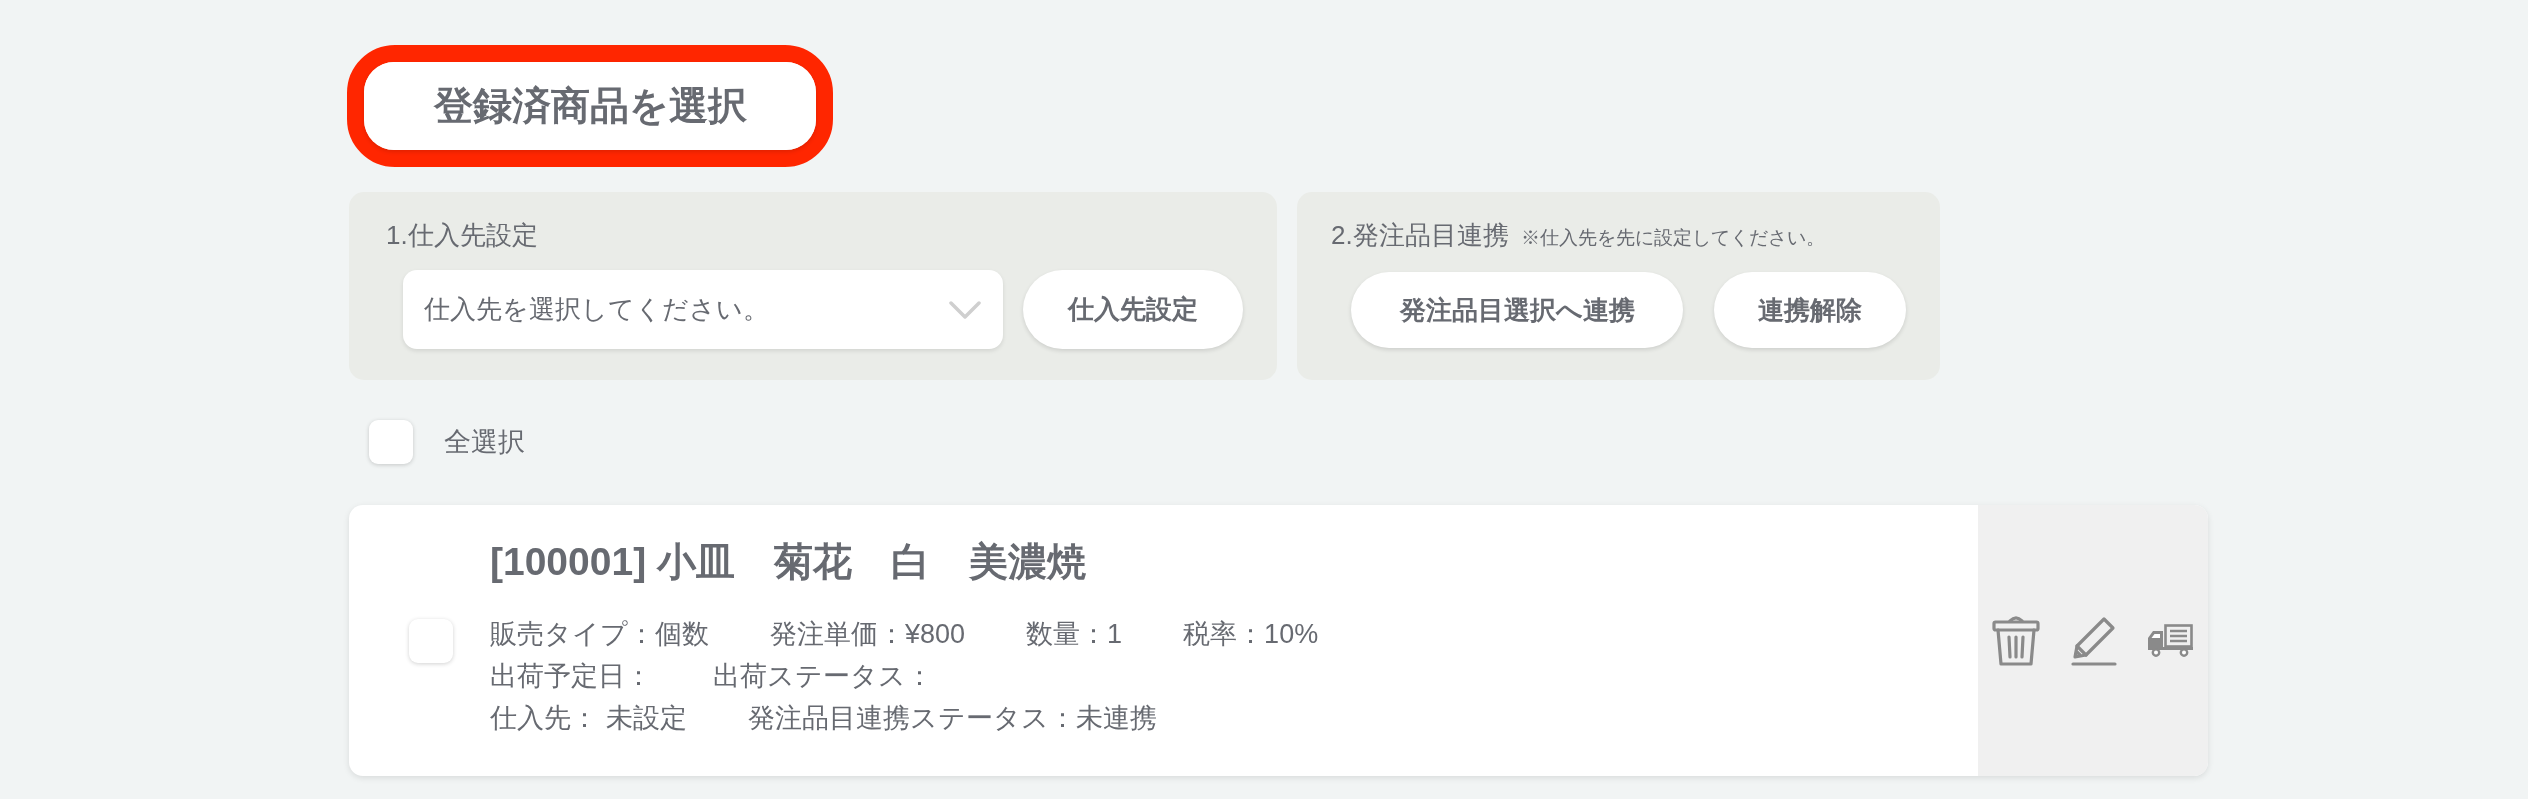 The width and height of the screenshot is (2528, 799). What do you see at coordinates (2016, 640) in the screenshot?
I see `trash-icon` at bounding box center [2016, 640].